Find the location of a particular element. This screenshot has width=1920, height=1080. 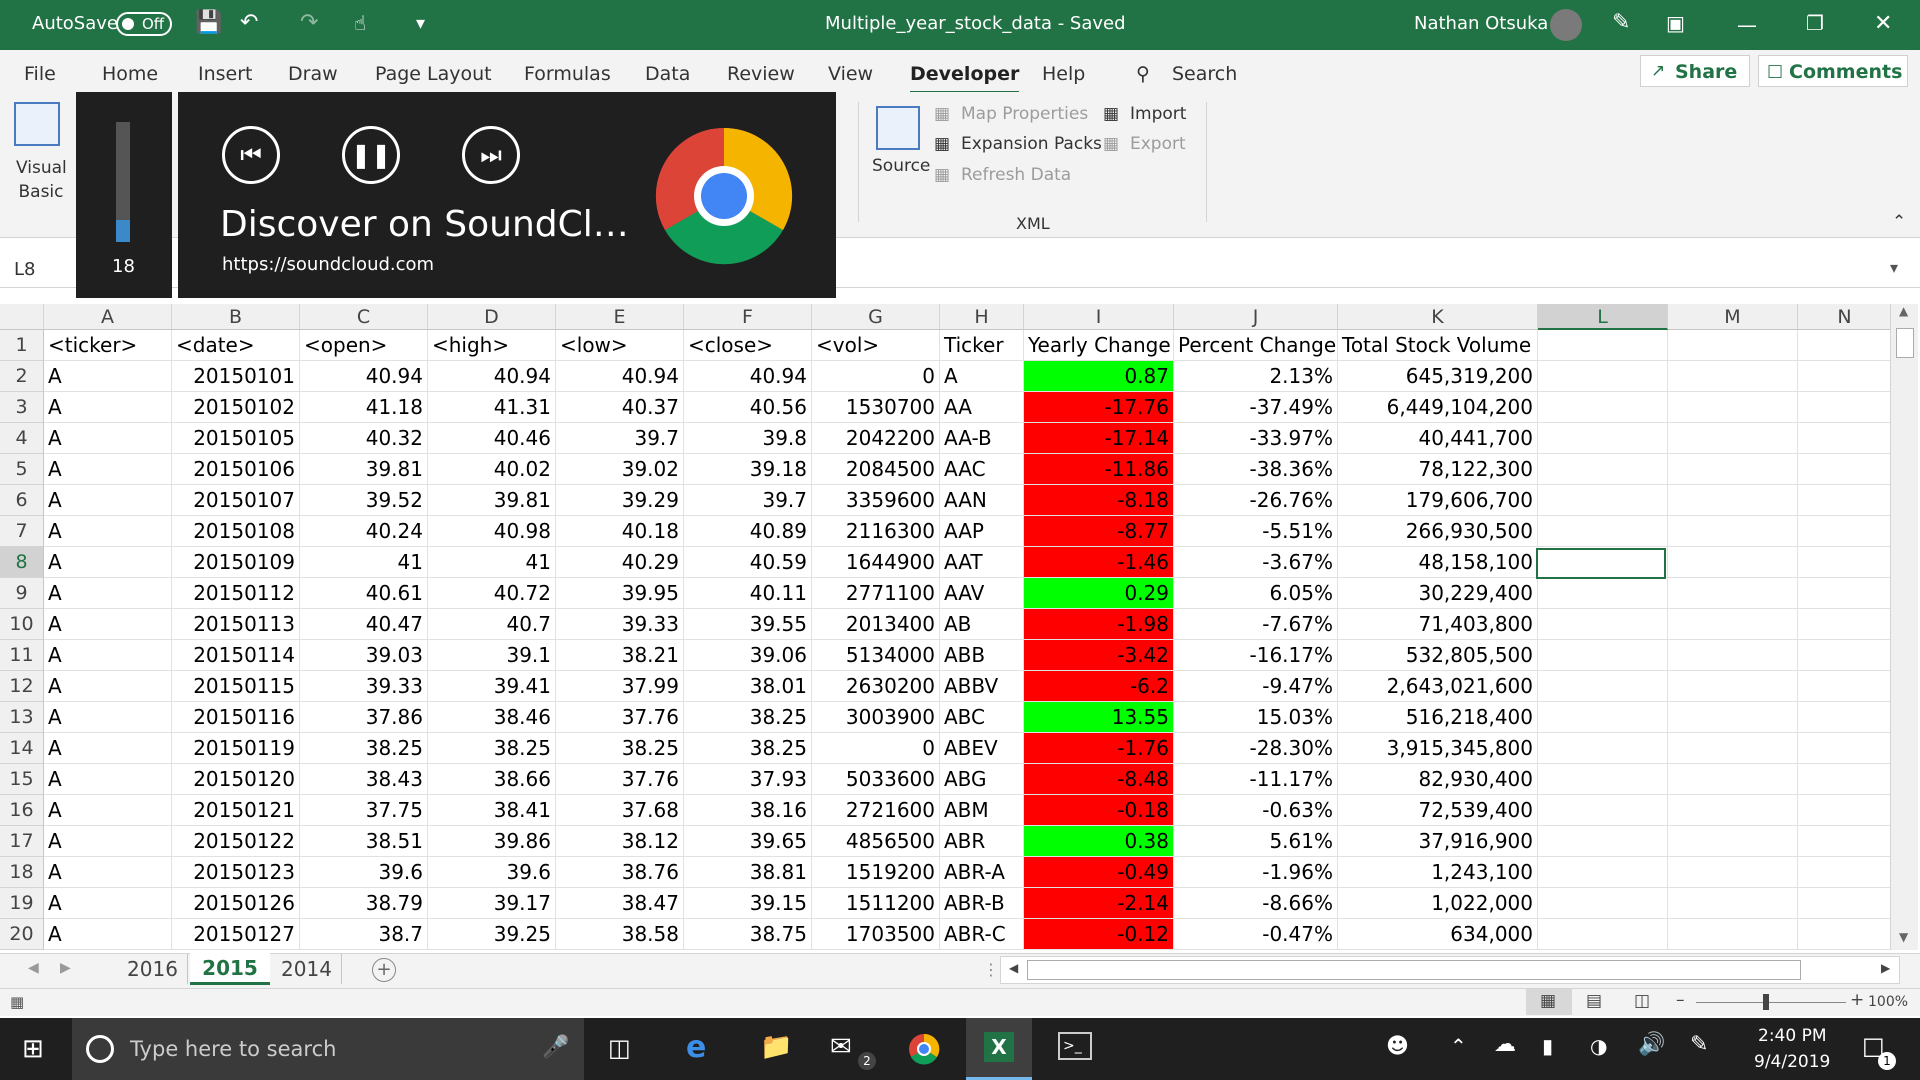

file-explorer-icon: 📁 is located at coordinates (776, 1047).